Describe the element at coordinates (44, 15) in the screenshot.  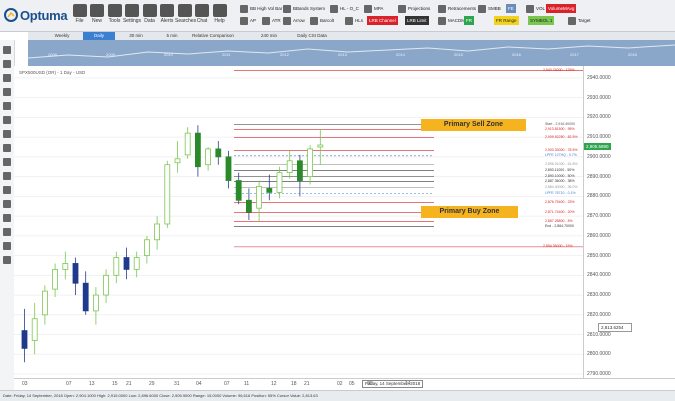
I see `logo-text: Optuma` at that location.